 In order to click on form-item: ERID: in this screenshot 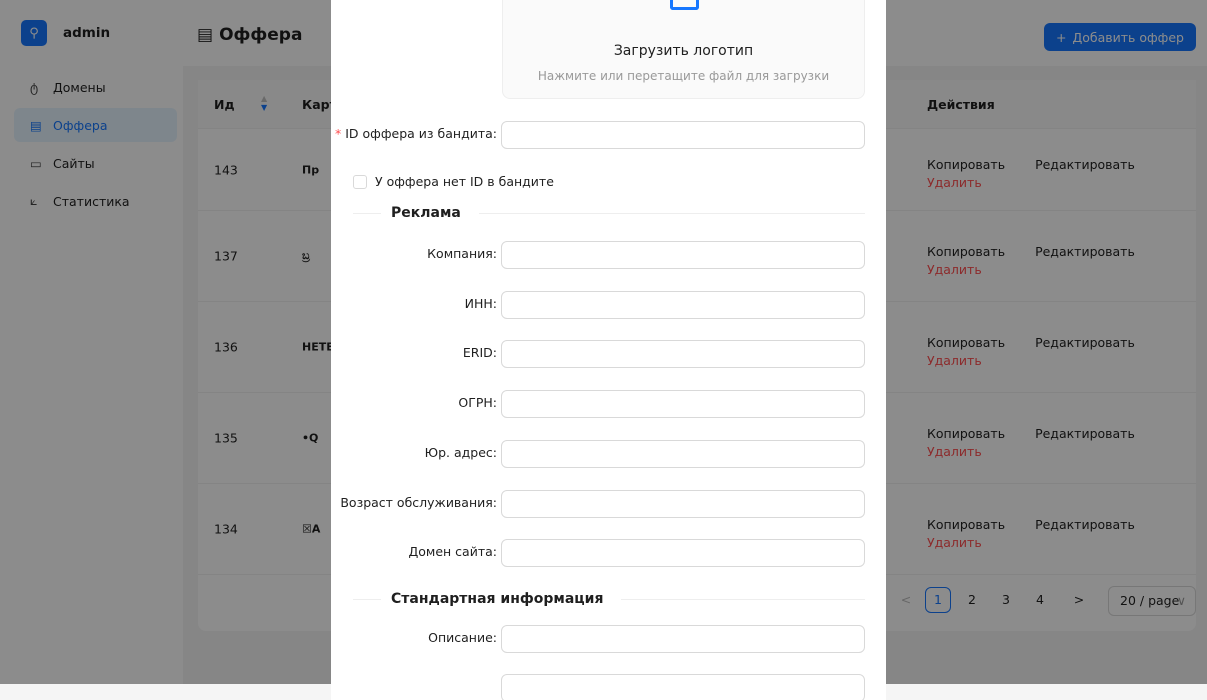, I will do `click(608, 354)`.